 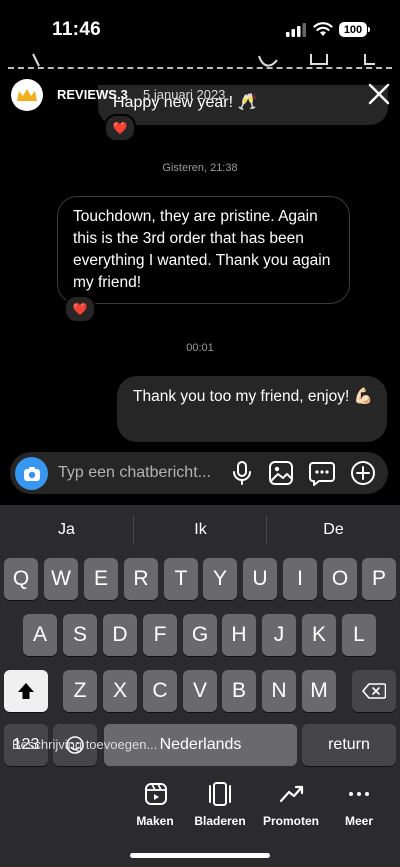 I want to click on key-j: J, so click(x=279, y=635).